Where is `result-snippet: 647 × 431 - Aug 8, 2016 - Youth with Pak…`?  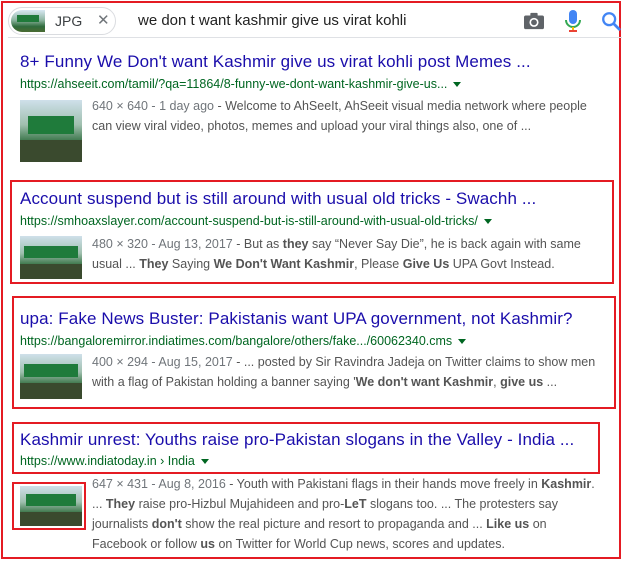 result-snippet: 647 × 431 - Aug 8, 2016 - Youth with Pak… is located at coordinates (343, 514).